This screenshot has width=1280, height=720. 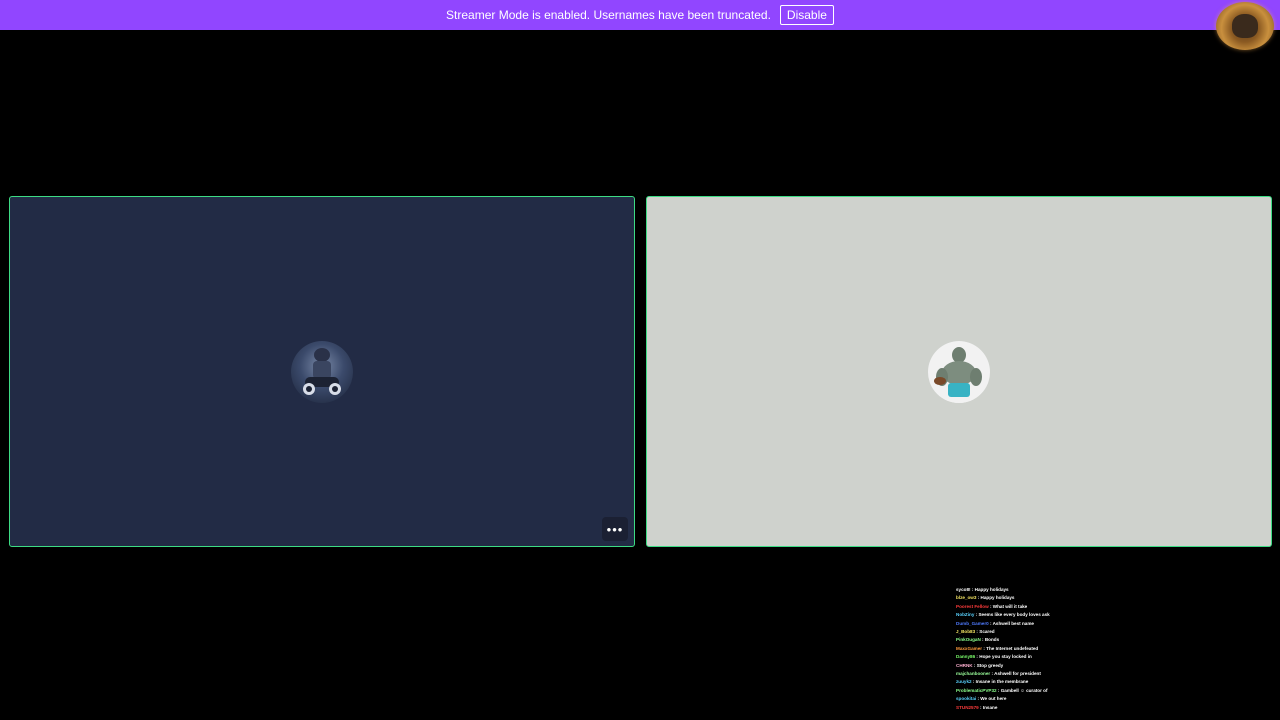 I want to click on chat-username: PinkOugaN, so click(x=968, y=640).